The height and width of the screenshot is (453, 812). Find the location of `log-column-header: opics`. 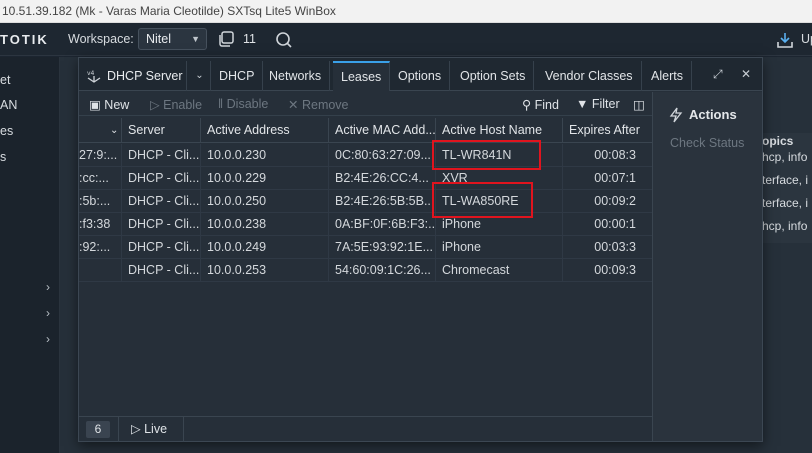

log-column-header: opics is located at coordinates (778, 141).